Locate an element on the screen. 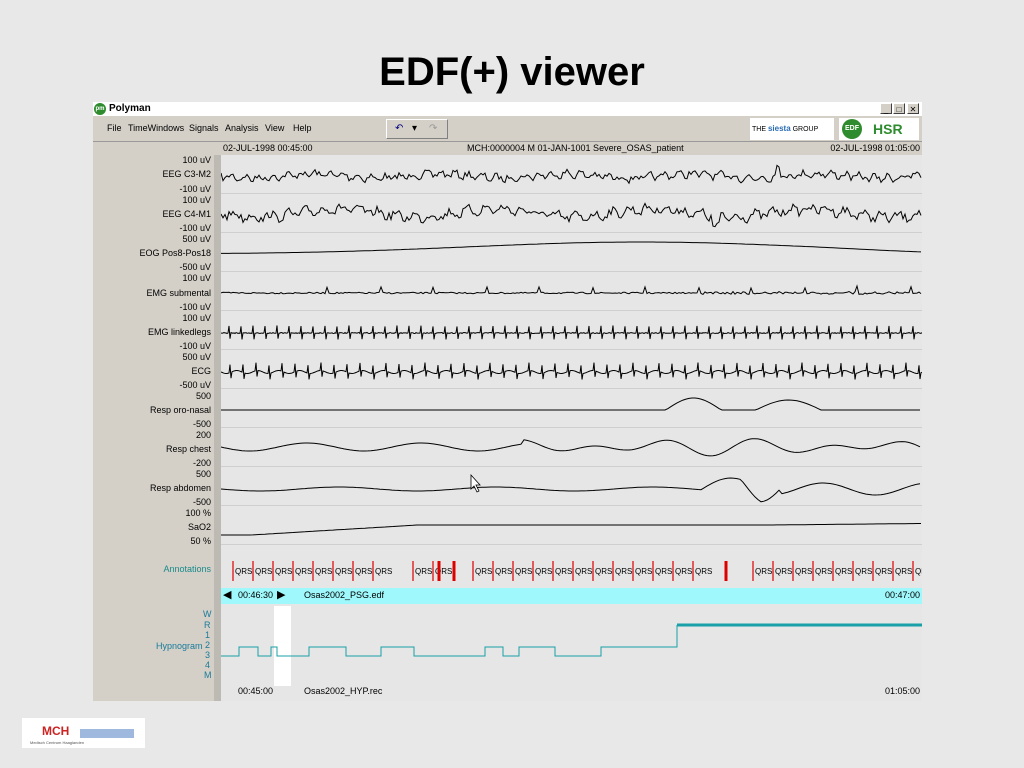 This screenshot has height=768, width=1024. mch-logo-text: MCH is located at coordinates (56, 731).